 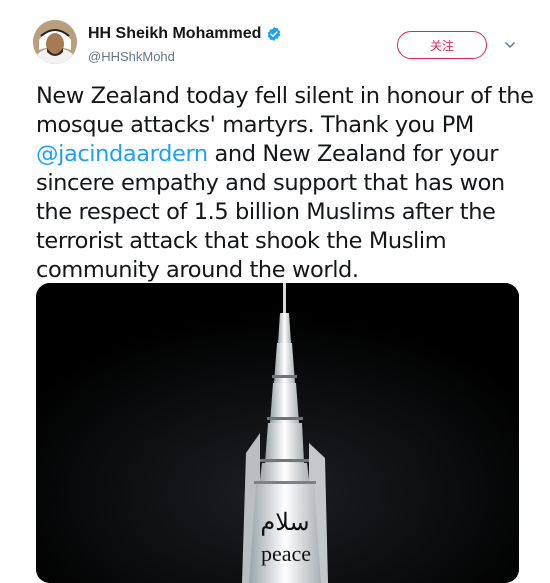 What do you see at coordinates (285, 522) in the screenshot?
I see `arabic-projection-text: سلام` at bounding box center [285, 522].